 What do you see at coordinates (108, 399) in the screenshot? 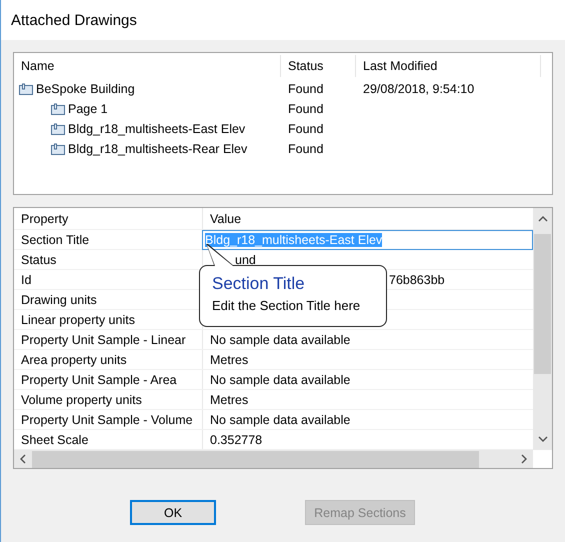
I see `property-name: Volume property units` at bounding box center [108, 399].